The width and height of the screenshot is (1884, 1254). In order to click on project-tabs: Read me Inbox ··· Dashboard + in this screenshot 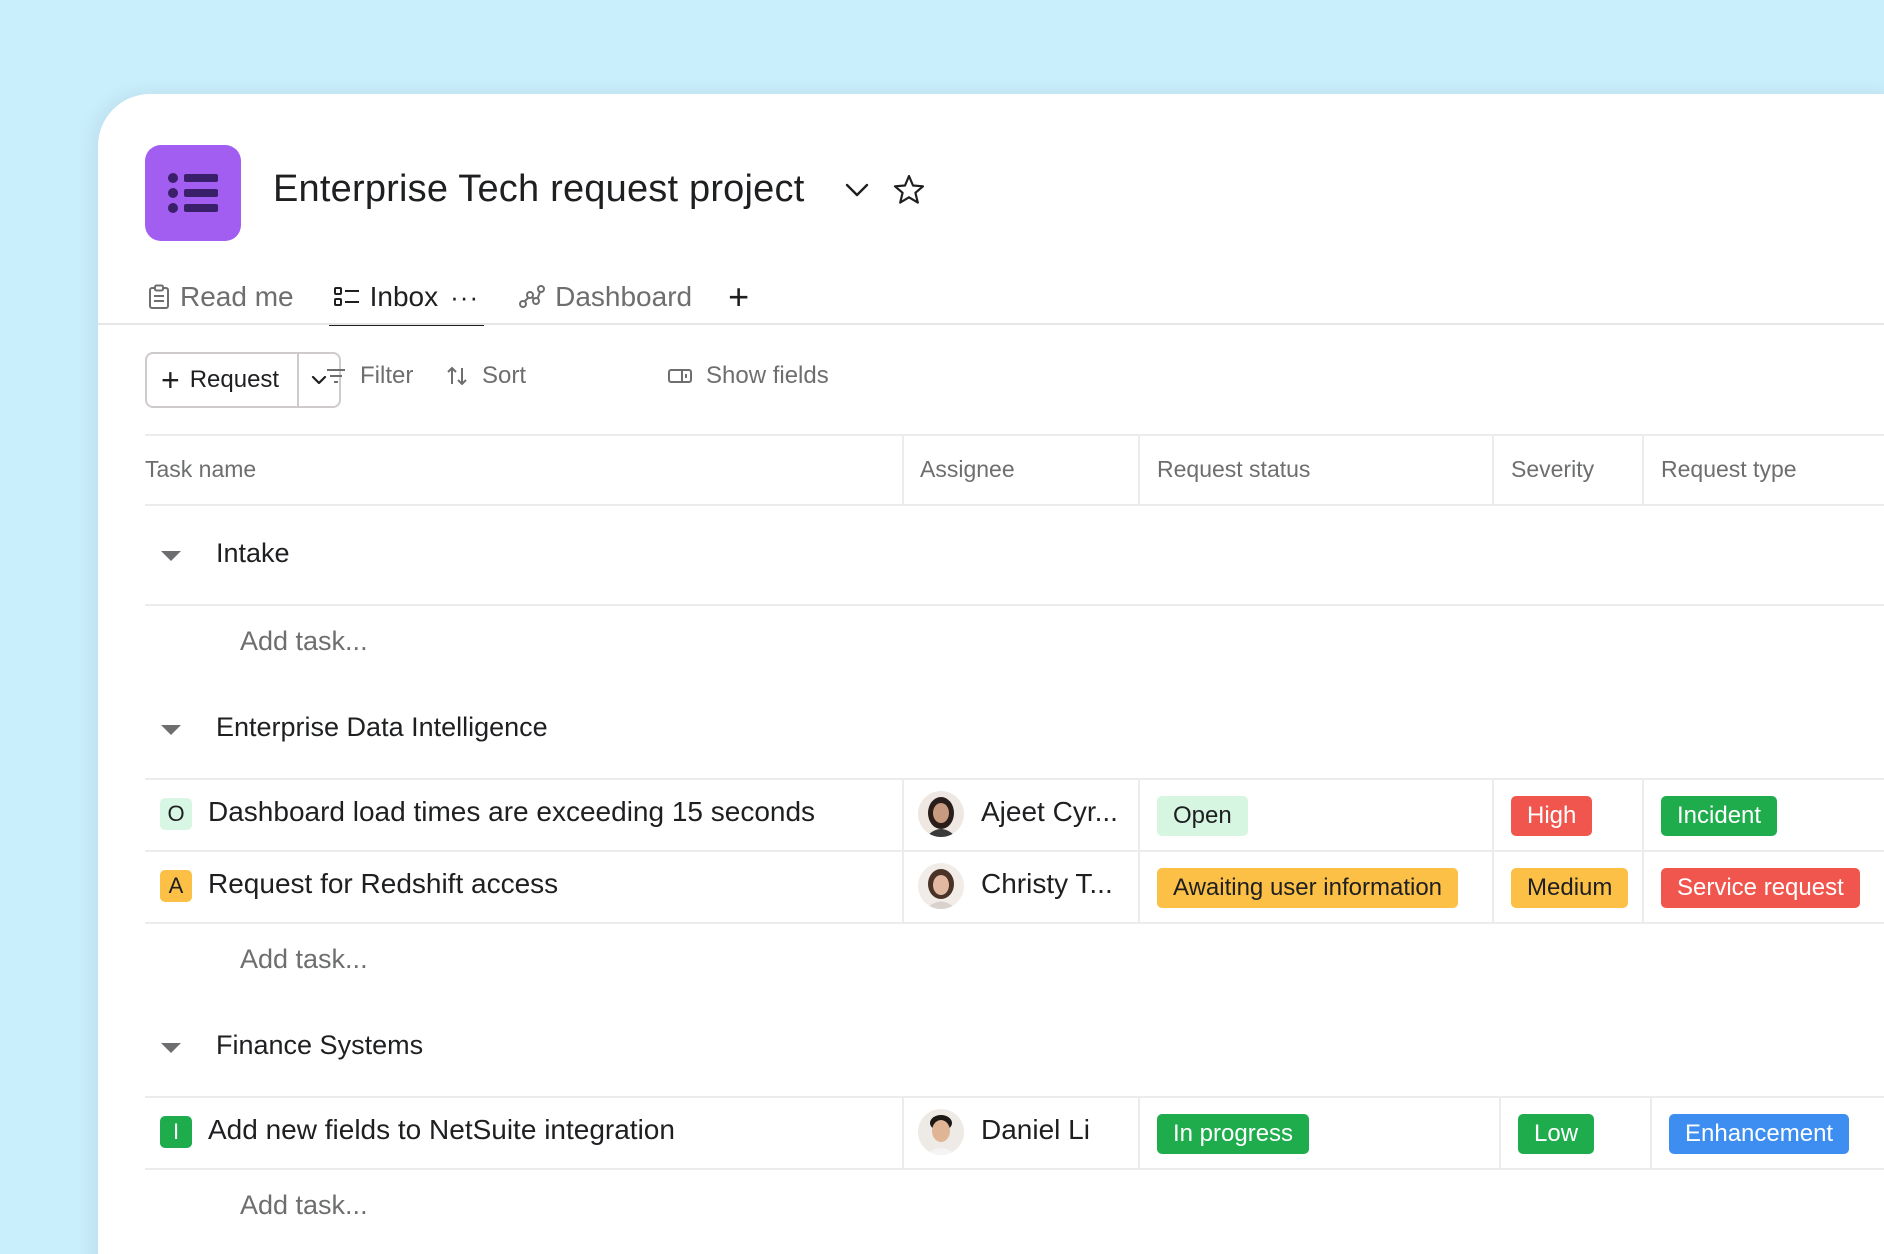, I will do `click(468, 299)`.